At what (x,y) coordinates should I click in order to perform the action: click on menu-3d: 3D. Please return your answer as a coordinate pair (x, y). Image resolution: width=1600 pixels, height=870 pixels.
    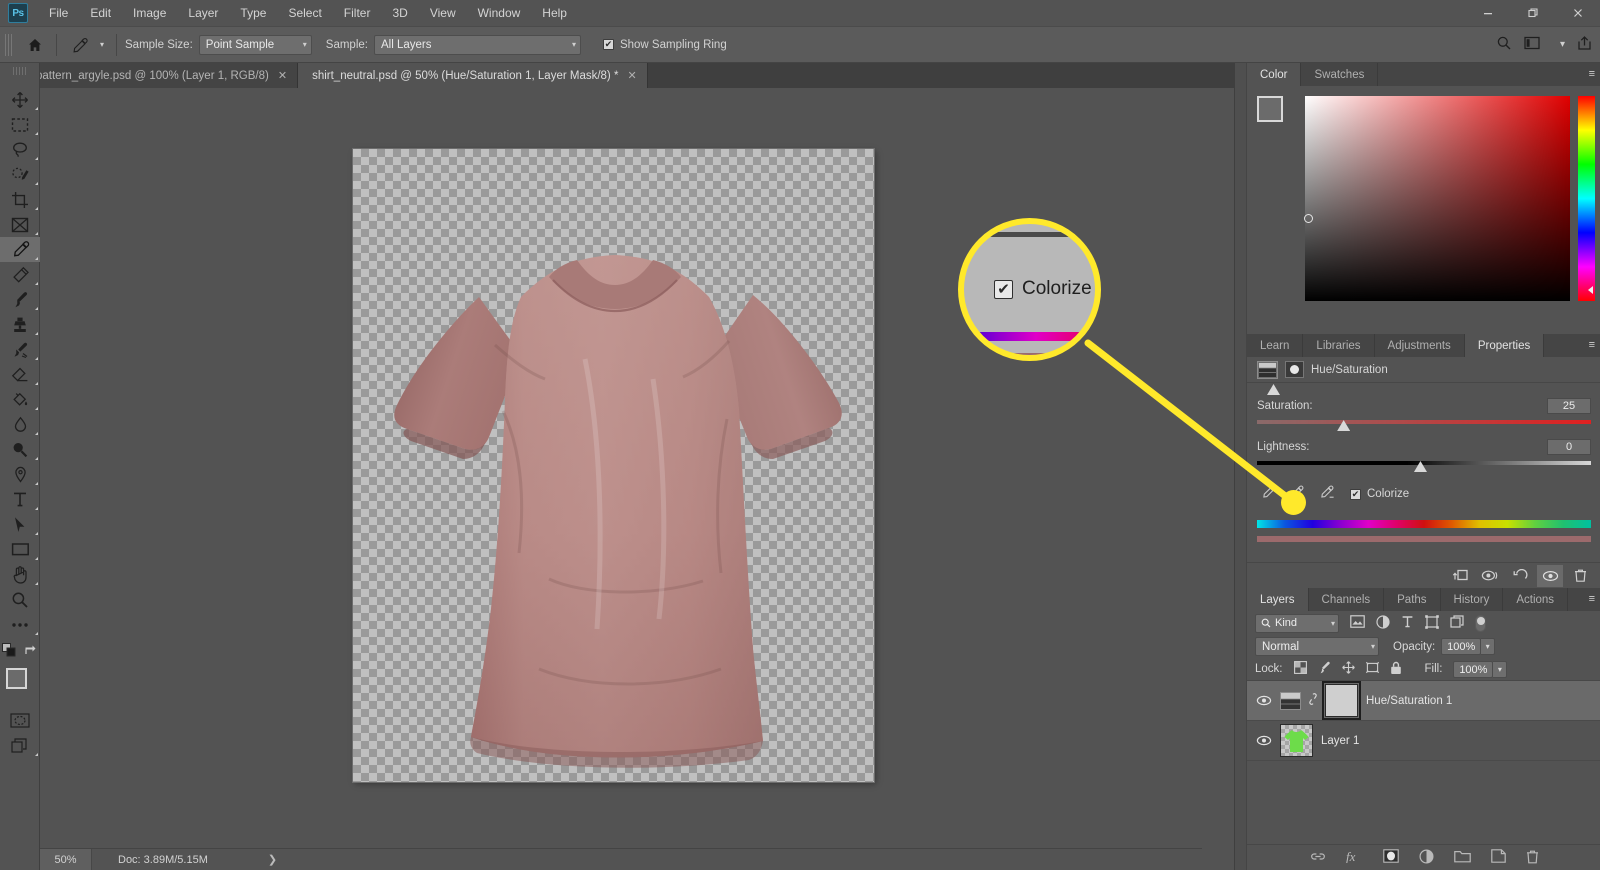
    Looking at the image, I should click on (399, 13).